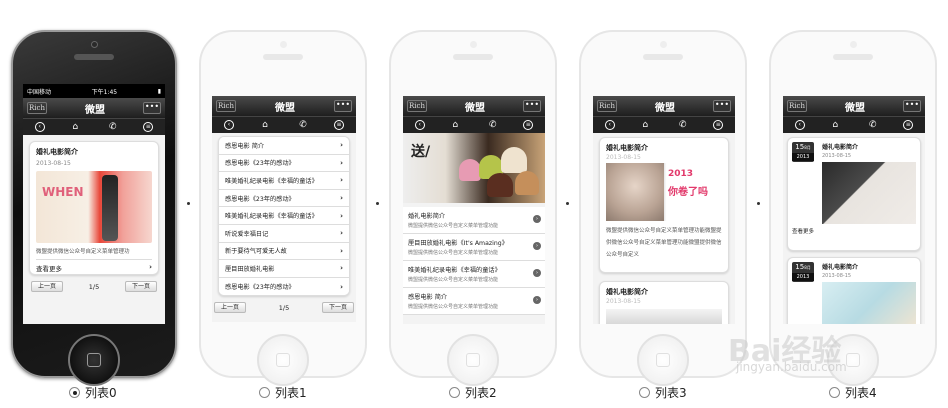 Image resolution: width=948 pixels, height=408 pixels. What do you see at coordinates (39, 92) in the screenshot?
I see `status-carrier: 中国移动` at bounding box center [39, 92].